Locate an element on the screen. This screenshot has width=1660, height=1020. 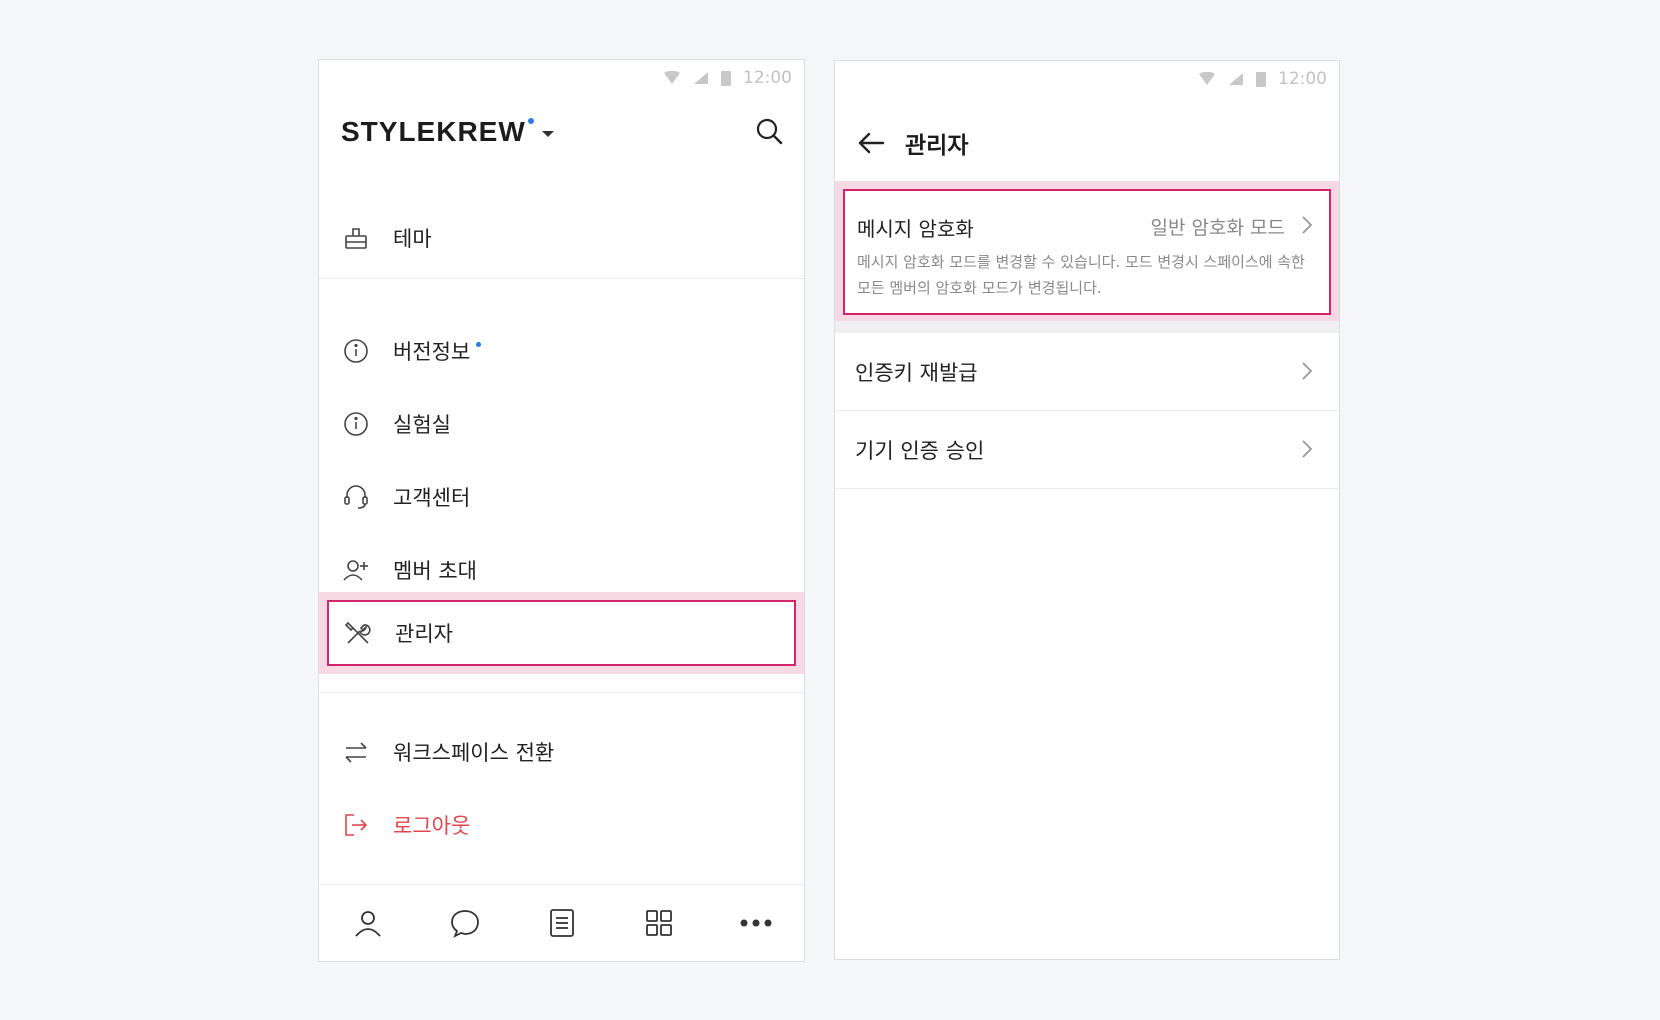
setting-title: 메시지 암호화 is located at coordinates (915, 229).